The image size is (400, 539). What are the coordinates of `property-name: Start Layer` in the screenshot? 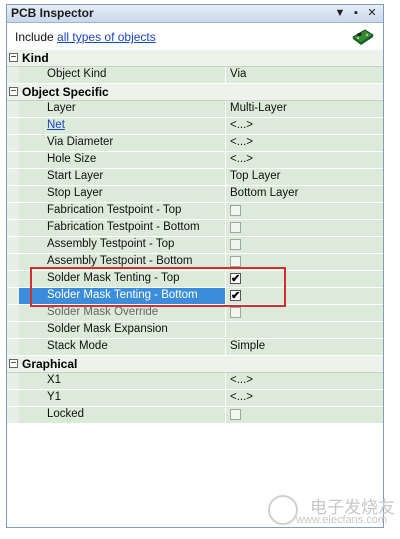 It's located at (75, 176).